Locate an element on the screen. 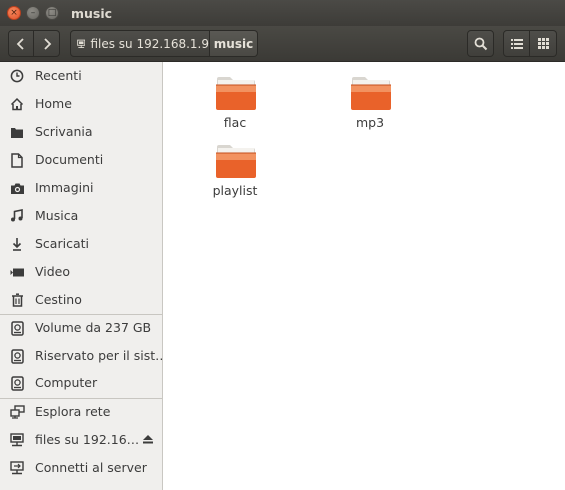 Image resolution: width=565 pixels, height=490 pixels. sidebar-item-volume: Volume da 237 GB is located at coordinates (81, 328).